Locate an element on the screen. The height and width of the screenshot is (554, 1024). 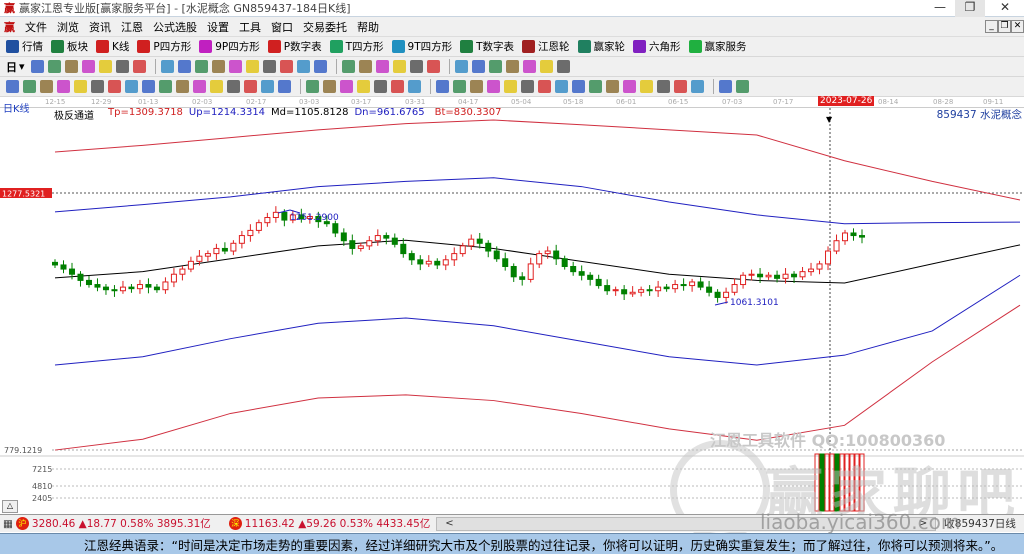
chart-tool-25-icon is located at coordinates (478, 66).